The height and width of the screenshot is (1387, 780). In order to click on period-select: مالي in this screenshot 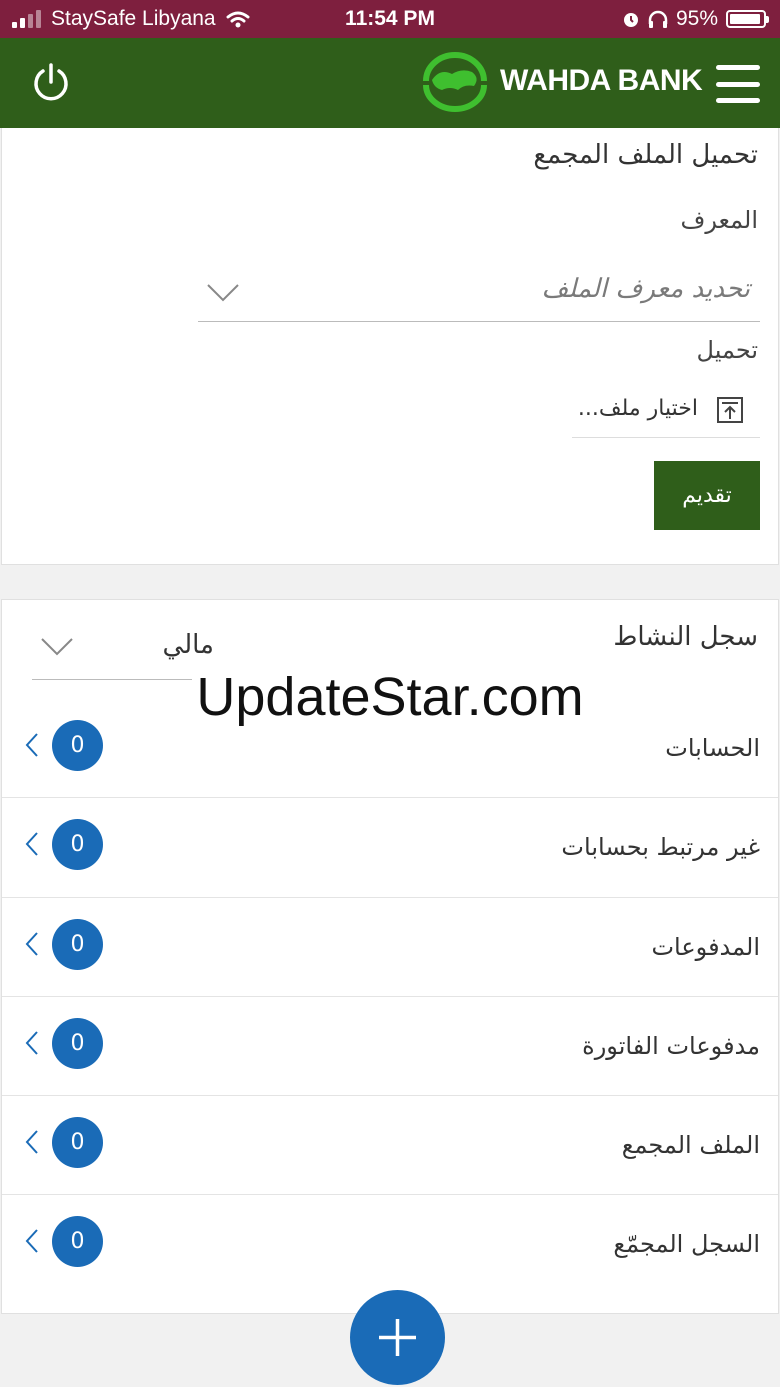, I will do `click(123, 653)`.